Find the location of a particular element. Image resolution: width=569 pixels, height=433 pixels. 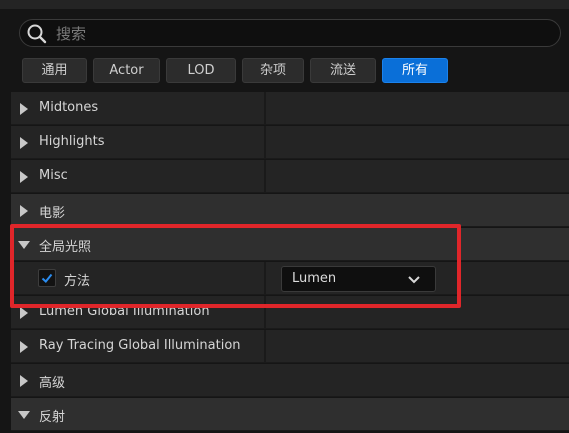

filter-streaming: 流送 is located at coordinates (343, 70).